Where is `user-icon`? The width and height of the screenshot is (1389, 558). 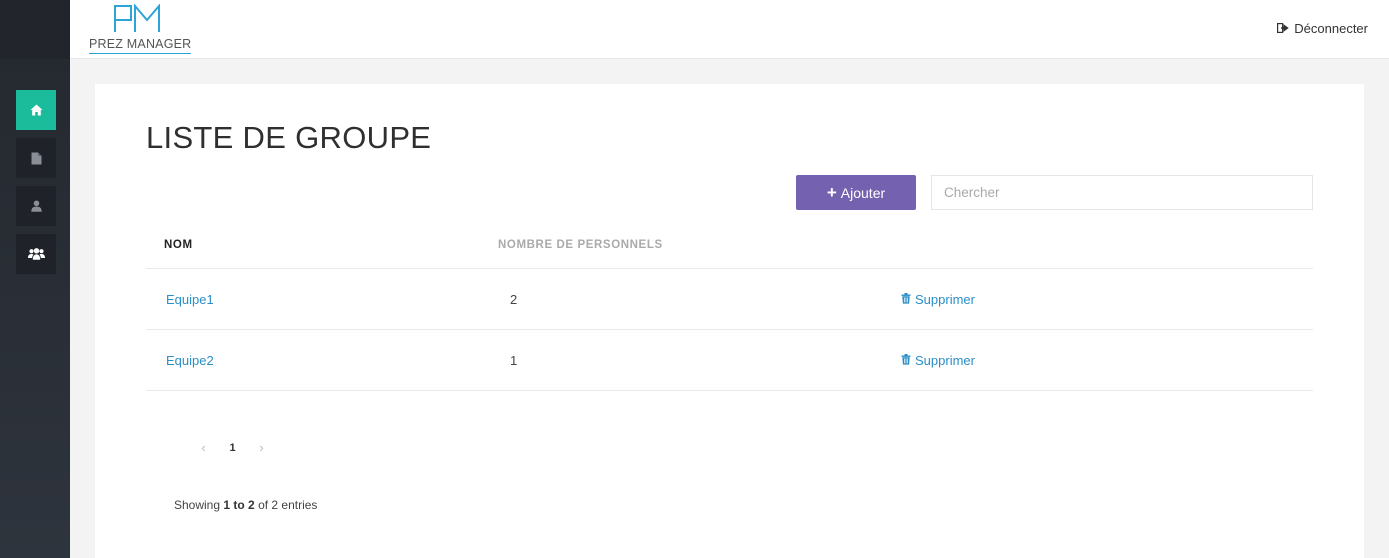 user-icon is located at coordinates (36, 206).